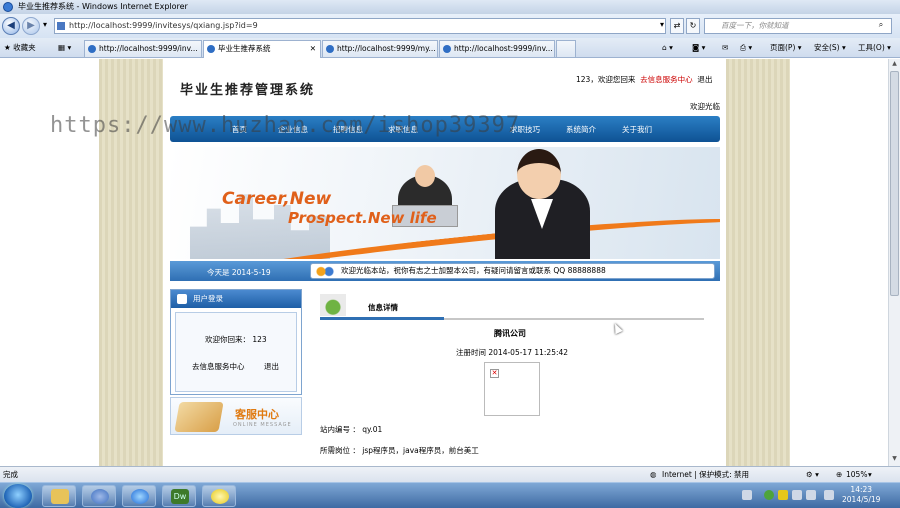 This screenshot has height=508, width=900. I want to click on tray-app-icon, so click(769, 495).